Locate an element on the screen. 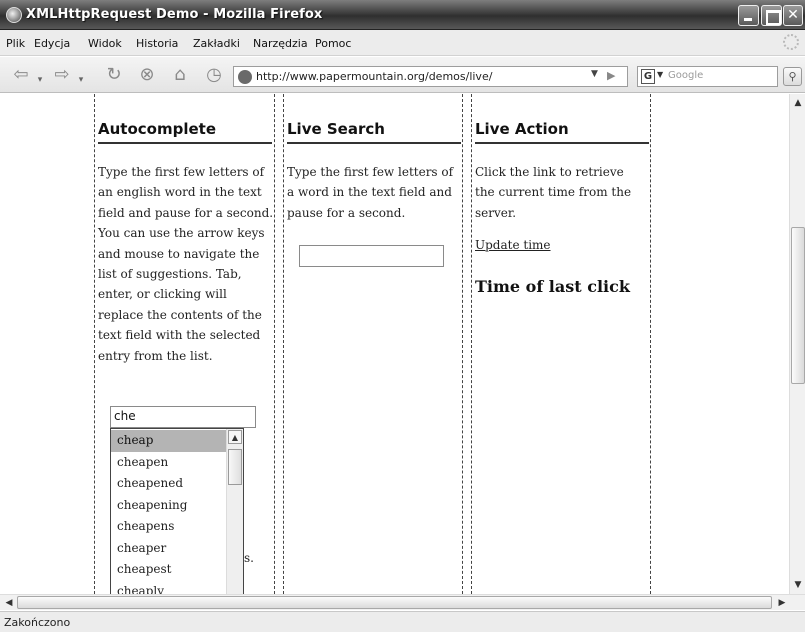  menu-item-widok: Widok is located at coordinates (105, 43).